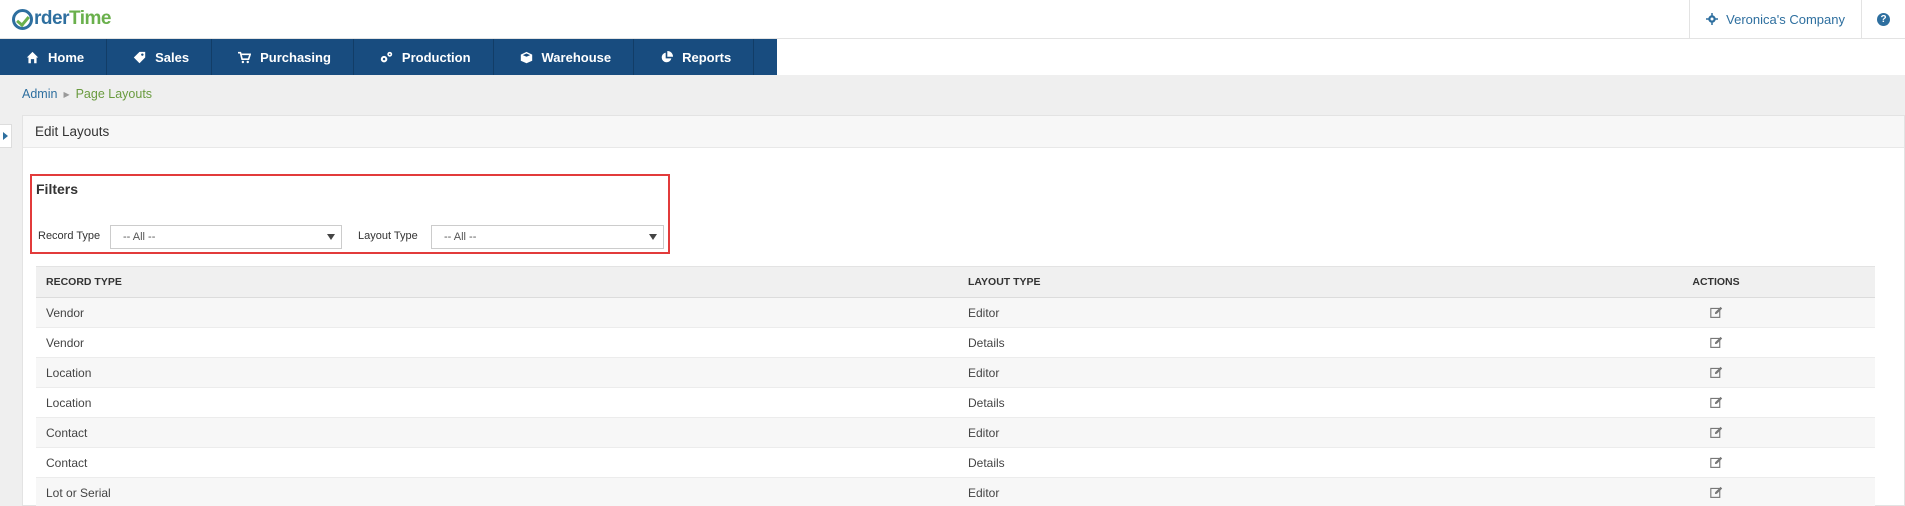 The image size is (1905, 506). I want to click on nav-reports: Reports, so click(694, 57).